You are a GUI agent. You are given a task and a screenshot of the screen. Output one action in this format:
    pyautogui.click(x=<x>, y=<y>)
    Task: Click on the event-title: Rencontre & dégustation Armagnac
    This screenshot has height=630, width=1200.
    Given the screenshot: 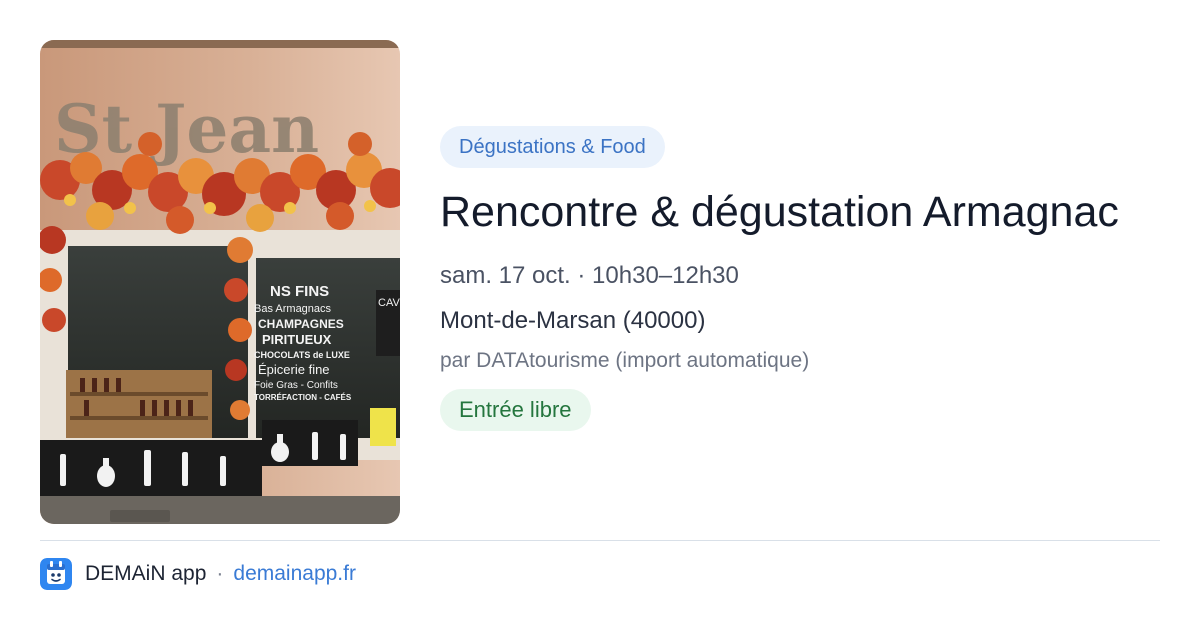 What is the action you would take?
    pyautogui.click(x=779, y=212)
    